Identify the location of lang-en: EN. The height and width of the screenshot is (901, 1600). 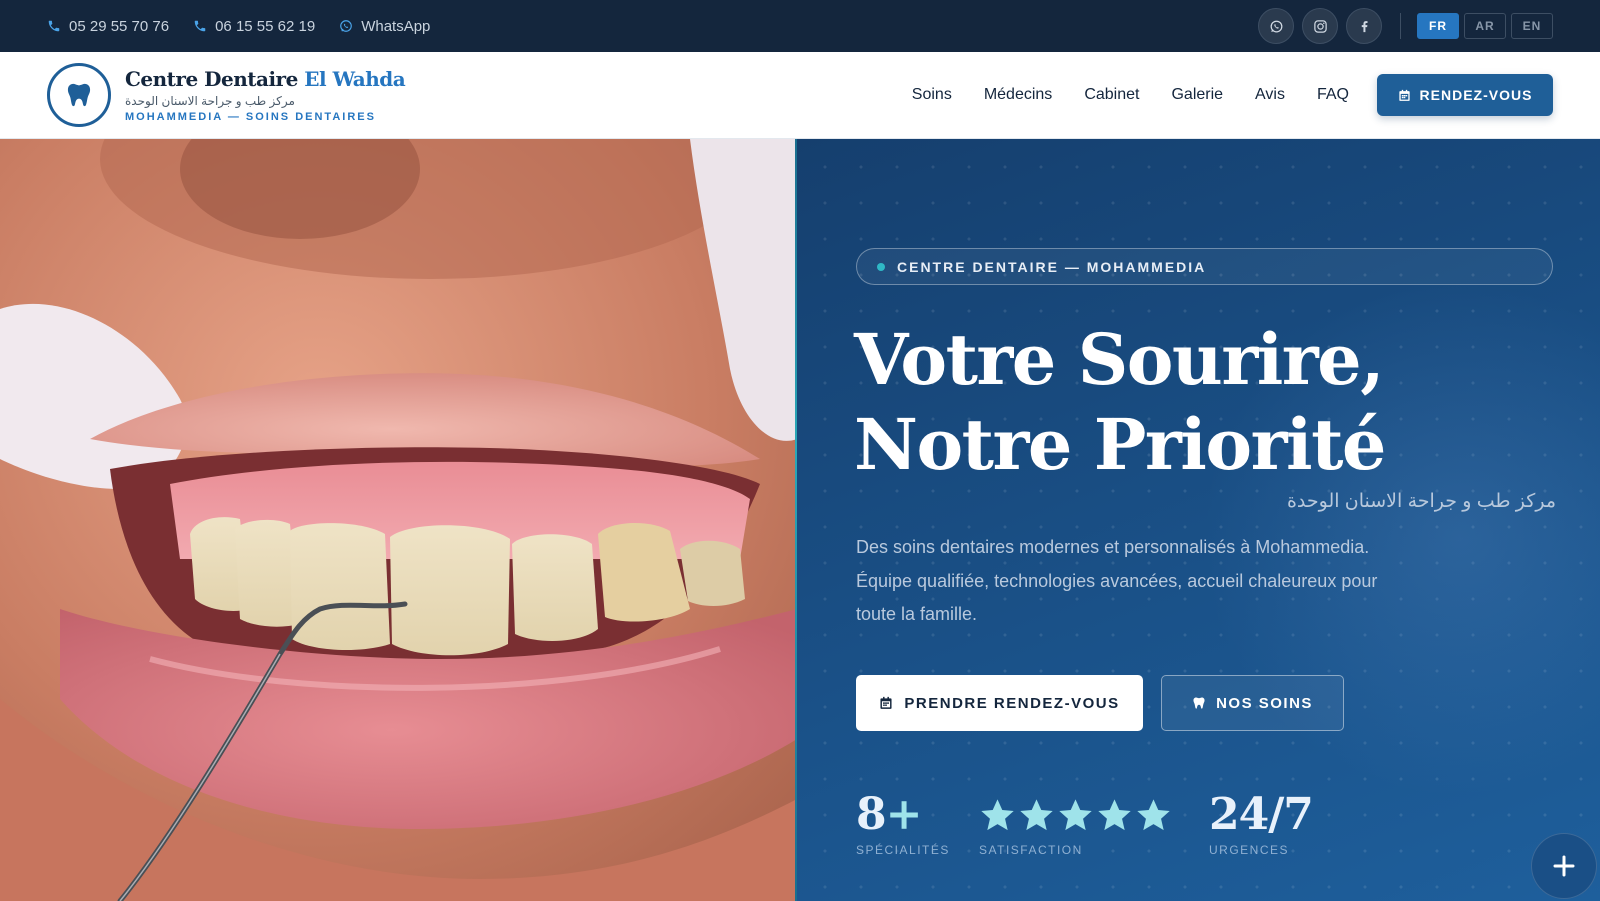
(1532, 26).